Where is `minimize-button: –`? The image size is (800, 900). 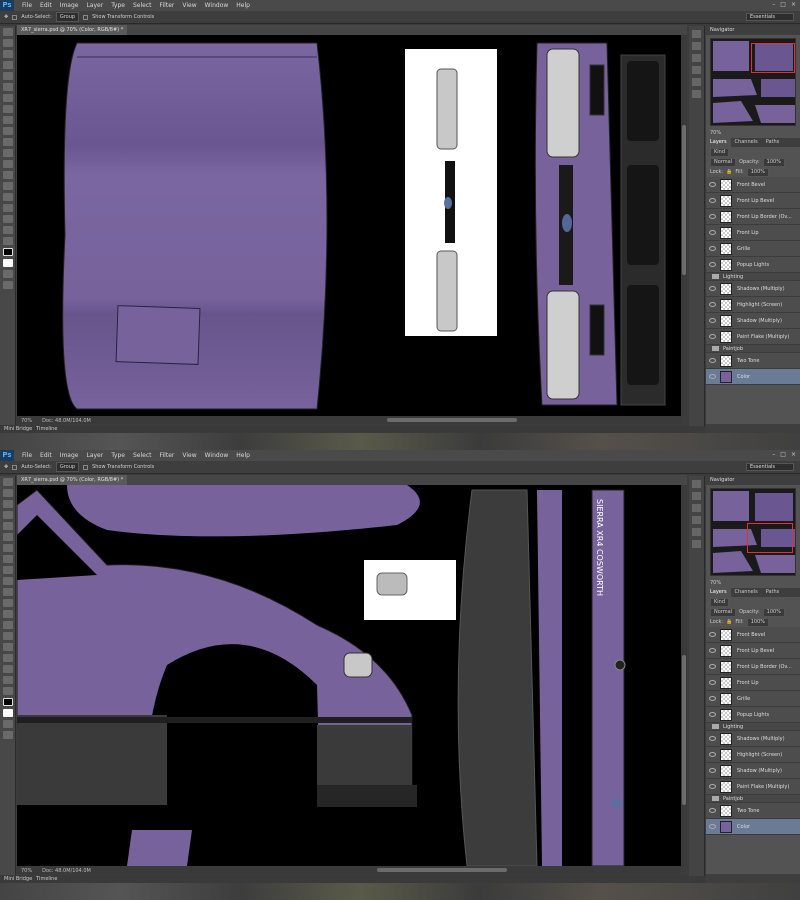
minimize-button: – is located at coordinates (773, 4).